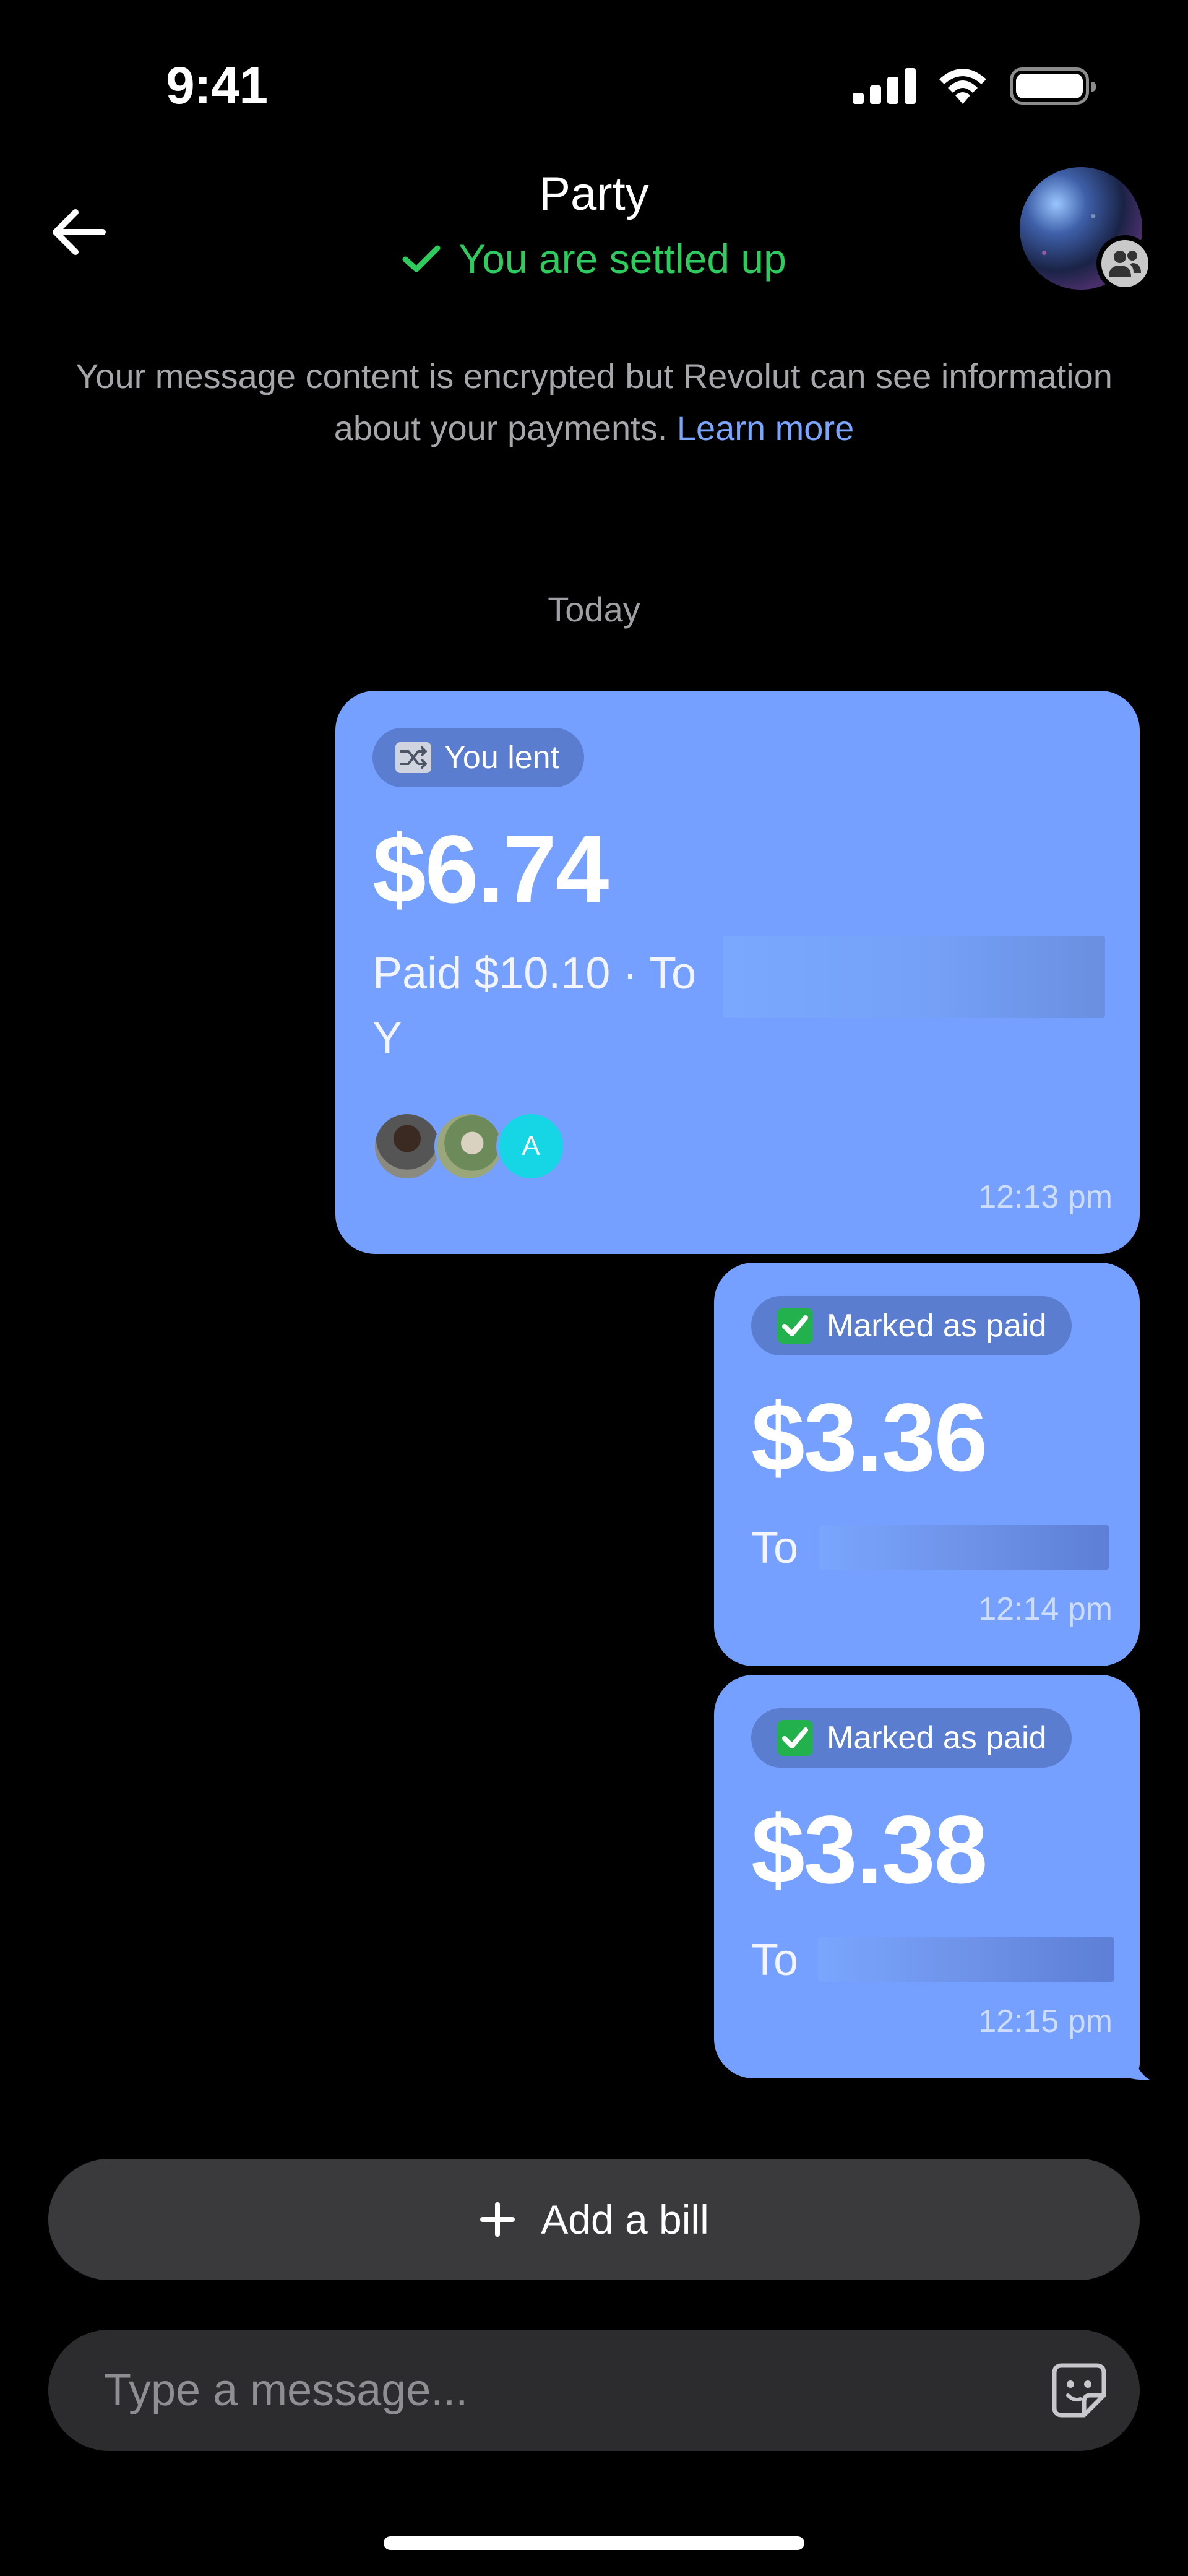  What do you see at coordinates (1045, 1197) in the screenshot?
I see `message-time: 12:13 pm` at bounding box center [1045, 1197].